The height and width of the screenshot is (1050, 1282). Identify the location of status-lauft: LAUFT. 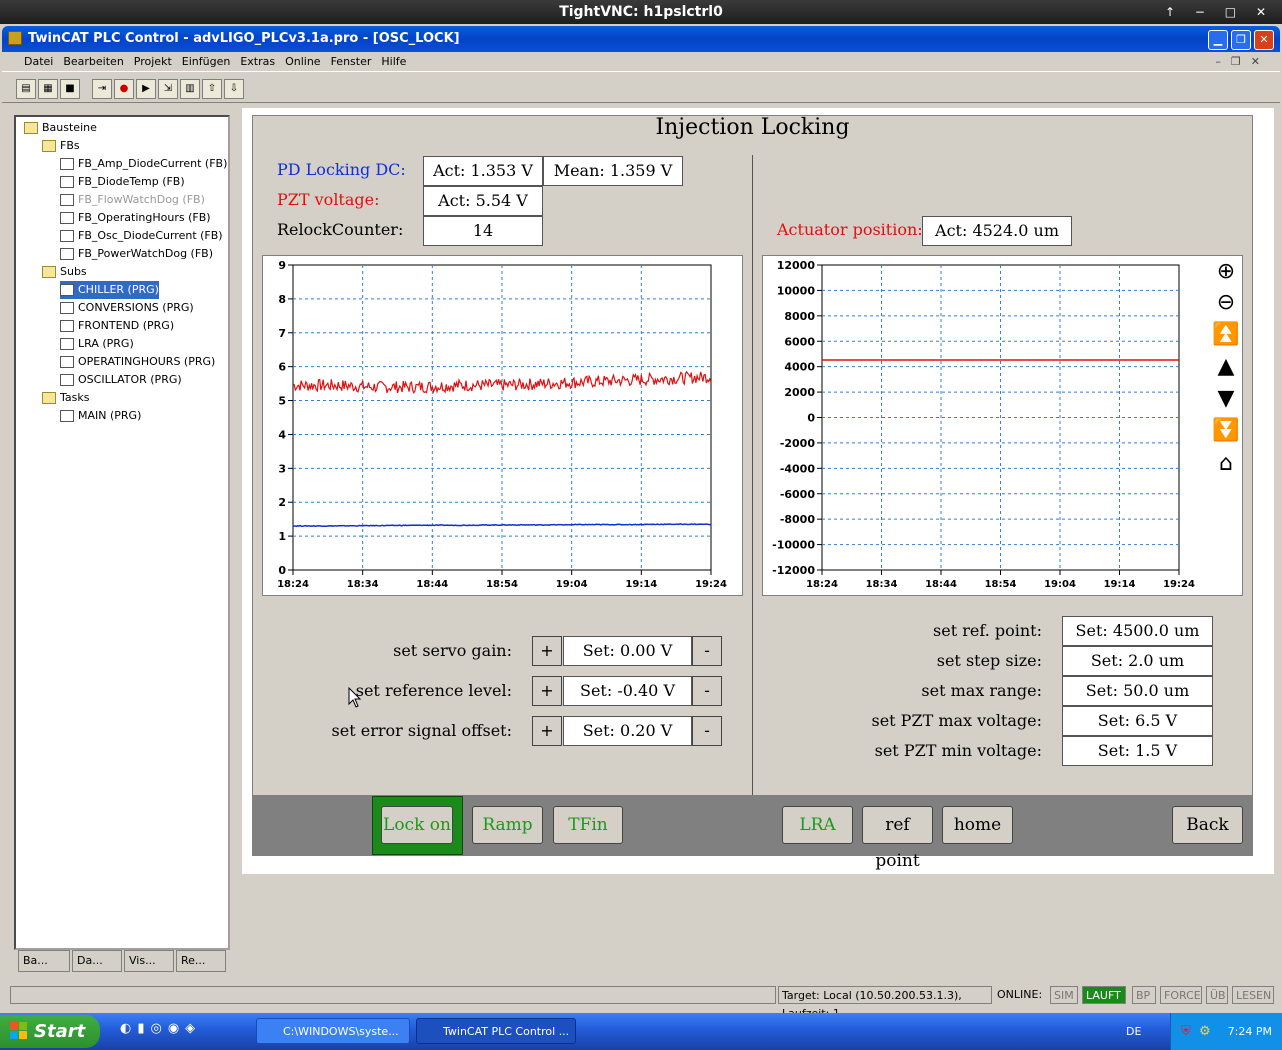
(1104, 995).